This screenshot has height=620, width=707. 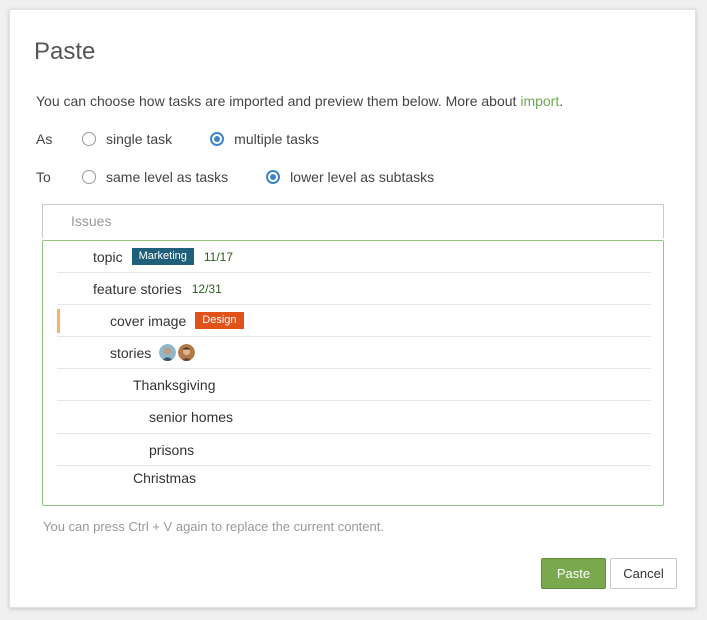 What do you see at coordinates (573, 573) in the screenshot?
I see `paste-button: Paste` at bounding box center [573, 573].